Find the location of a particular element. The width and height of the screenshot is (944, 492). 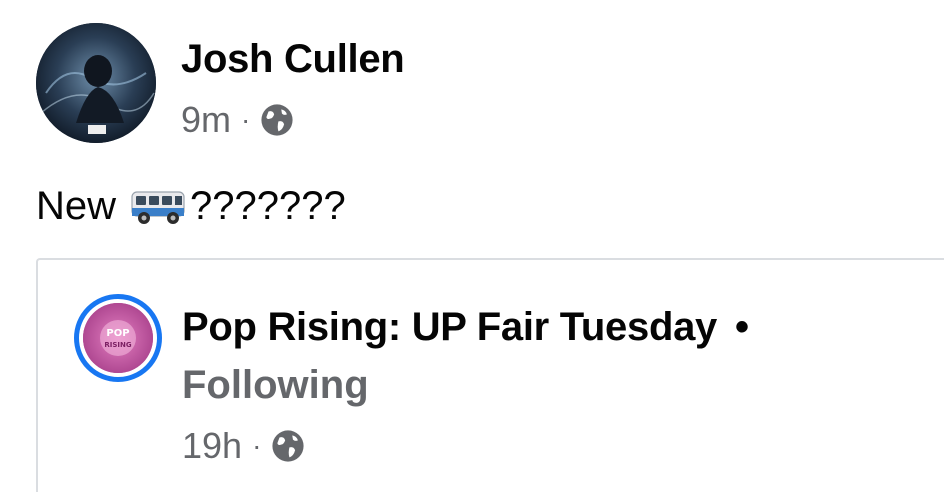

logo-text-top: POP is located at coordinates (117, 333).